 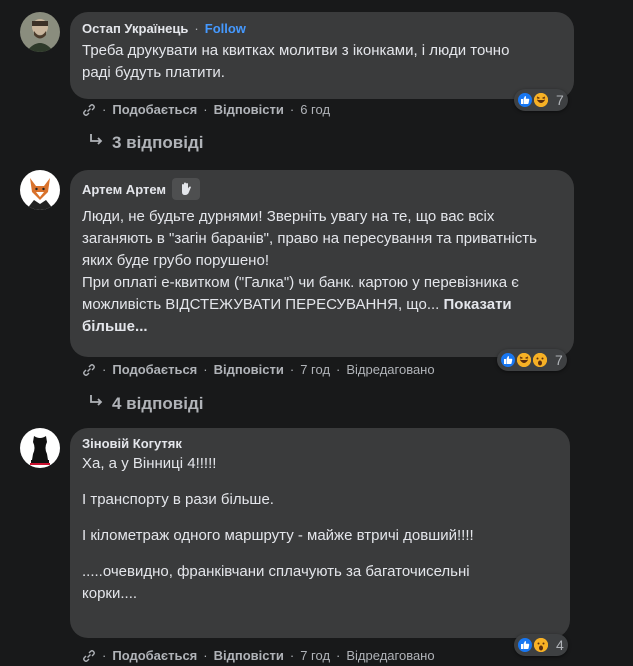 I want to click on reactions-summary: 4, so click(x=541, y=645).